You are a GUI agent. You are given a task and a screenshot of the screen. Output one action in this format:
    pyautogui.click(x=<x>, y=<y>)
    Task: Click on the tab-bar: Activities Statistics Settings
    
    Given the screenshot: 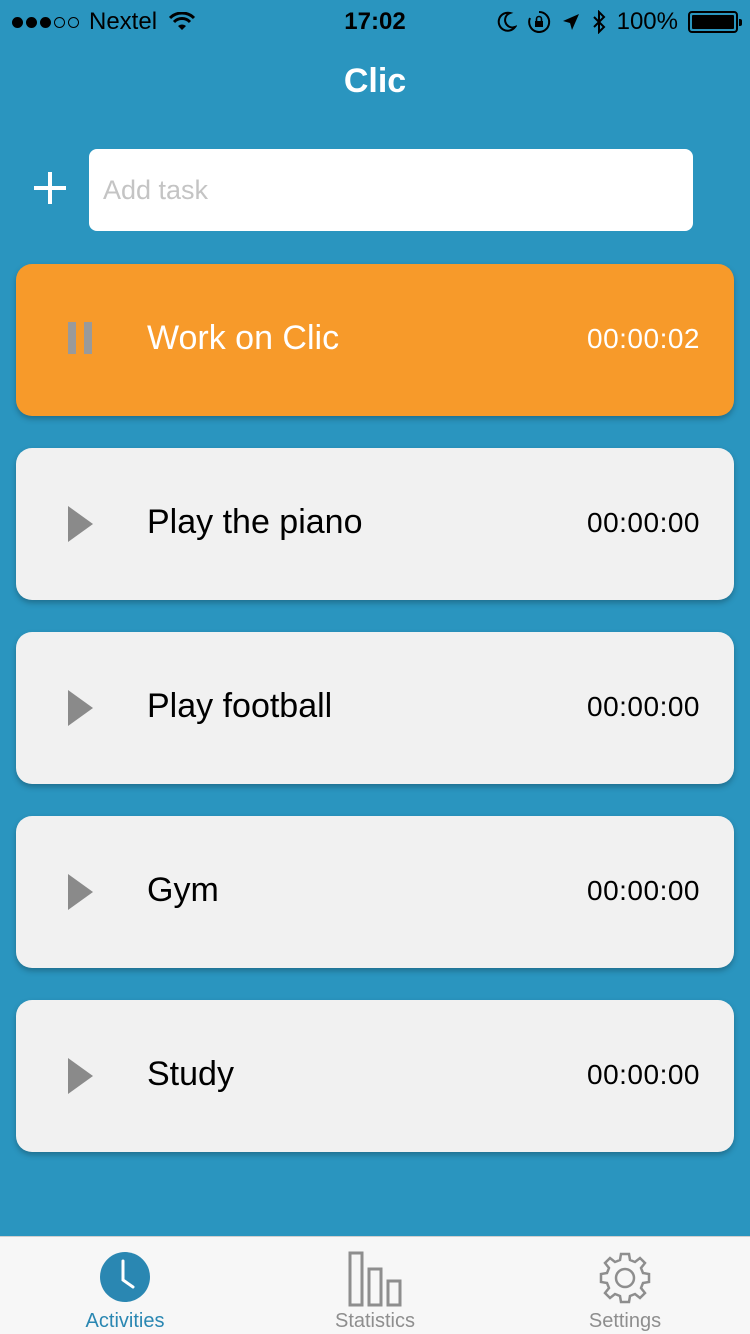 What is the action you would take?
    pyautogui.click(x=375, y=1285)
    